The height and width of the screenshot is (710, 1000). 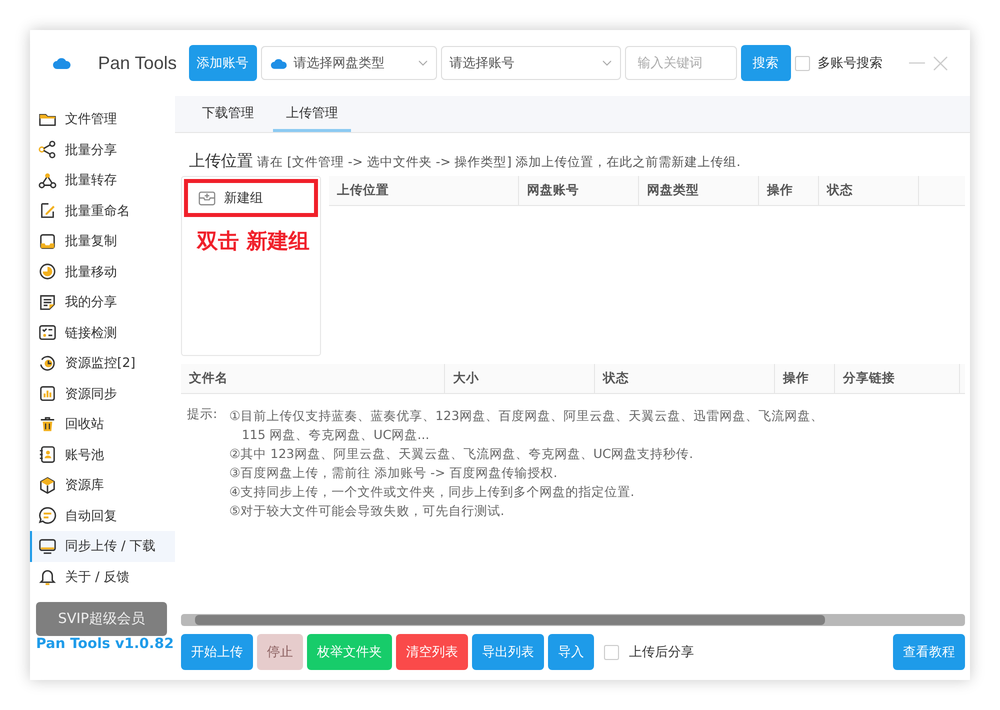 What do you see at coordinates (253, 241) in the screenshot?
I see `annotation-text: 双击 新建组` at bounding box center [253, 241].